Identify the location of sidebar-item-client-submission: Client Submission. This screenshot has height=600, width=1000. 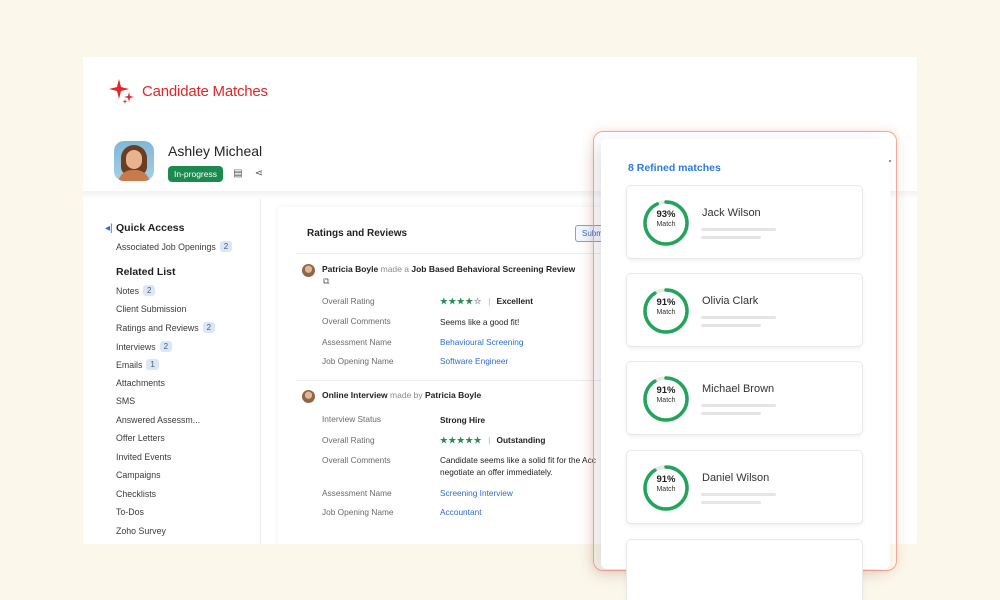
(151, 309).